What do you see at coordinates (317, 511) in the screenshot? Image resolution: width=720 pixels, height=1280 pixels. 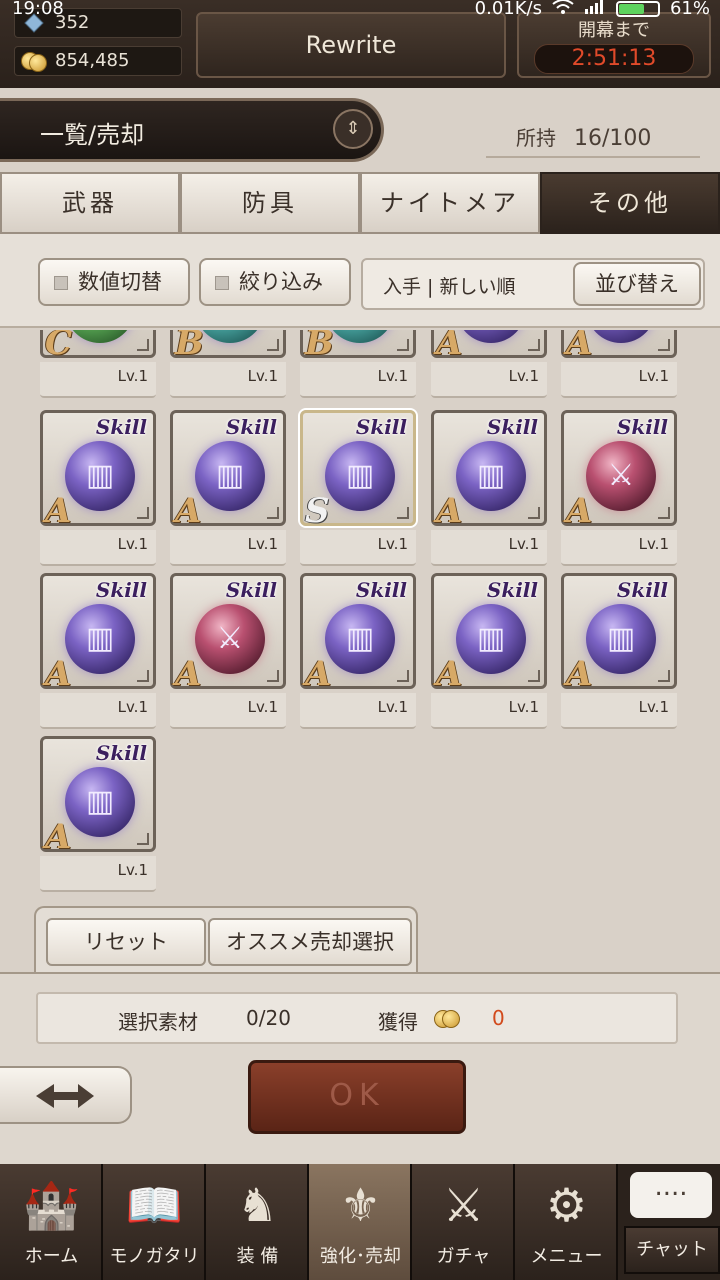 I see `rank-badge: S` at bounding box center [317, 511].